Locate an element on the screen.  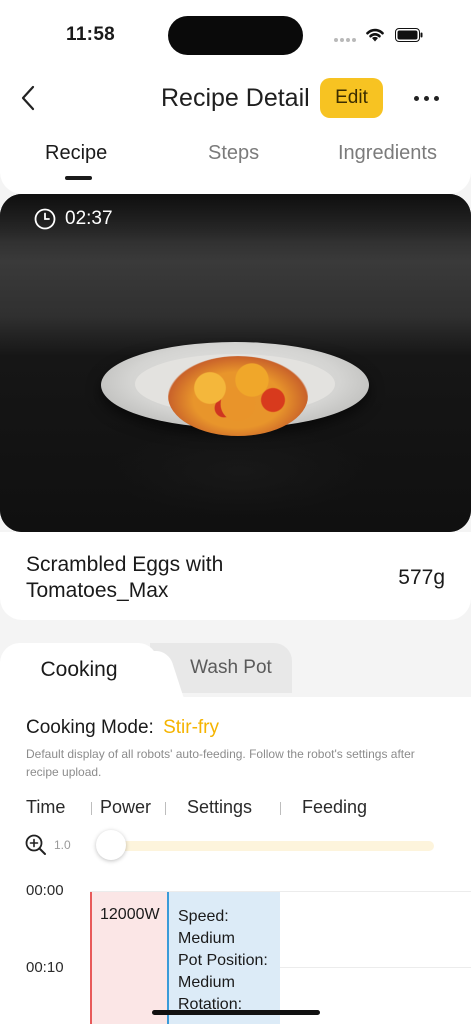
edit-button: Edit is located at coordinates (351, 98).